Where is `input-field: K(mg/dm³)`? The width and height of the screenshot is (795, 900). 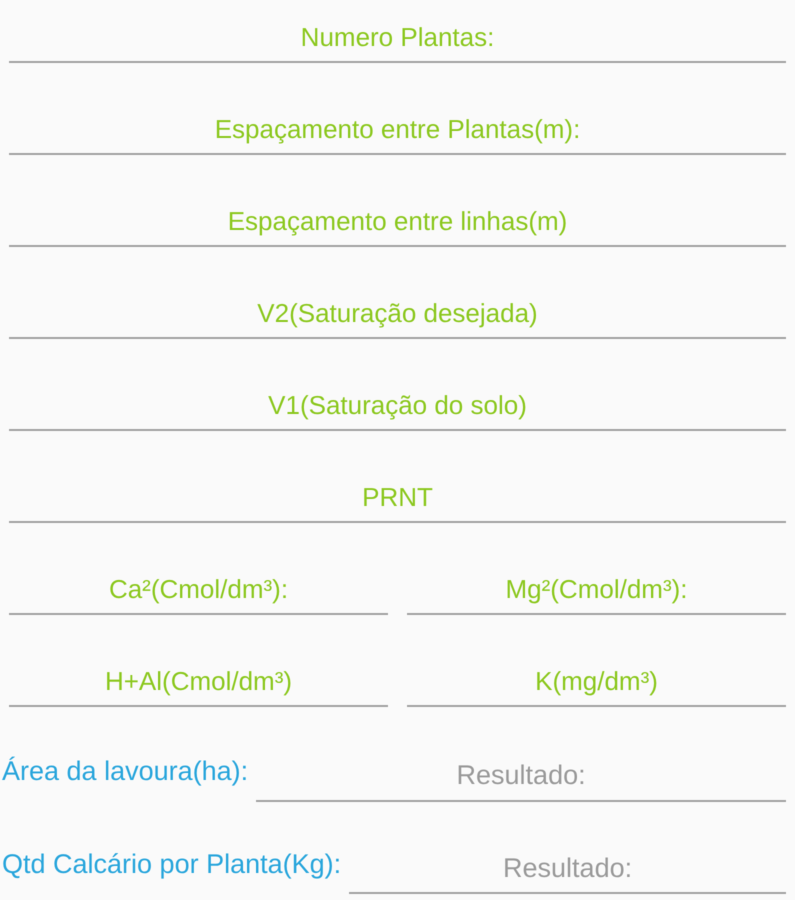 input-field: K(mg/dm³) is located at coordinates (596, 682).